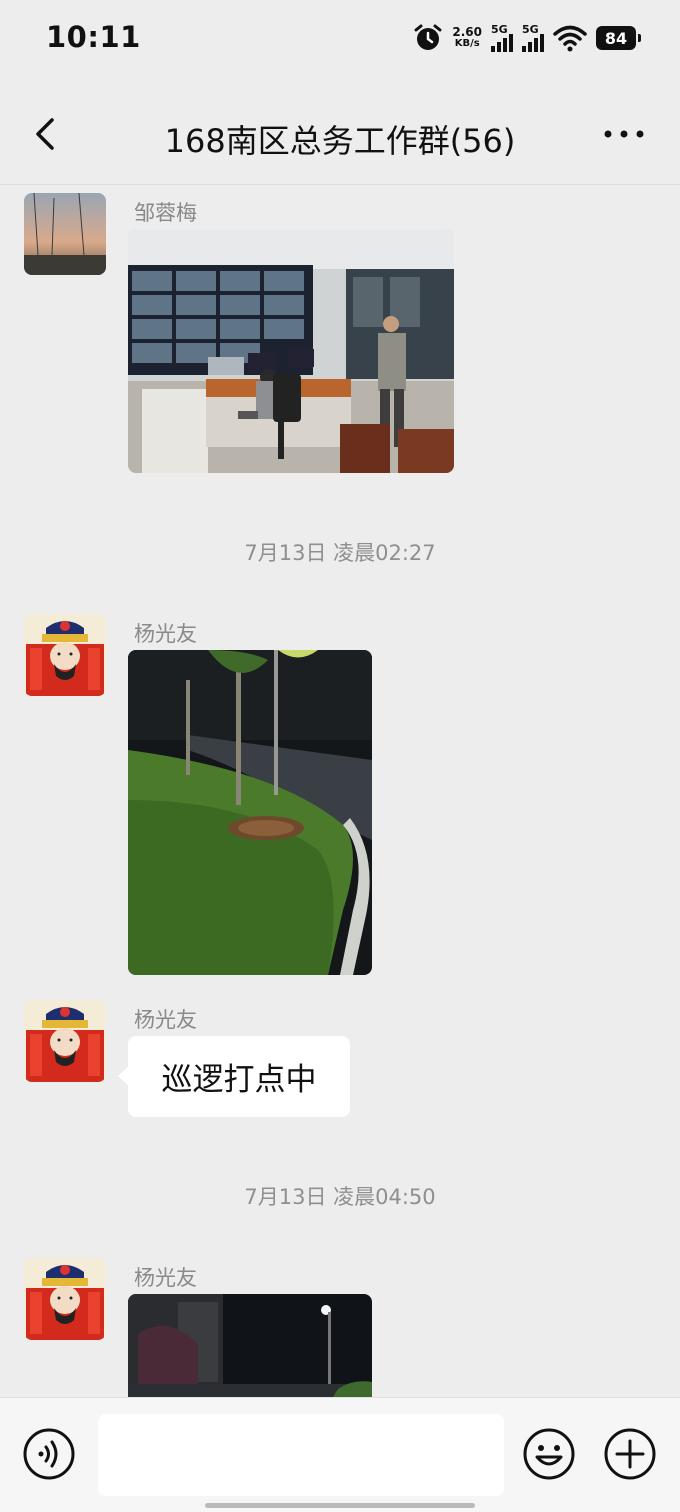 Image resolution: width=680 pixels, height=1512 pixels. What do you see at coordinates (549, 1454) in the screenshot?
I see `emoji-icon` at bounding box center [549, 1454].